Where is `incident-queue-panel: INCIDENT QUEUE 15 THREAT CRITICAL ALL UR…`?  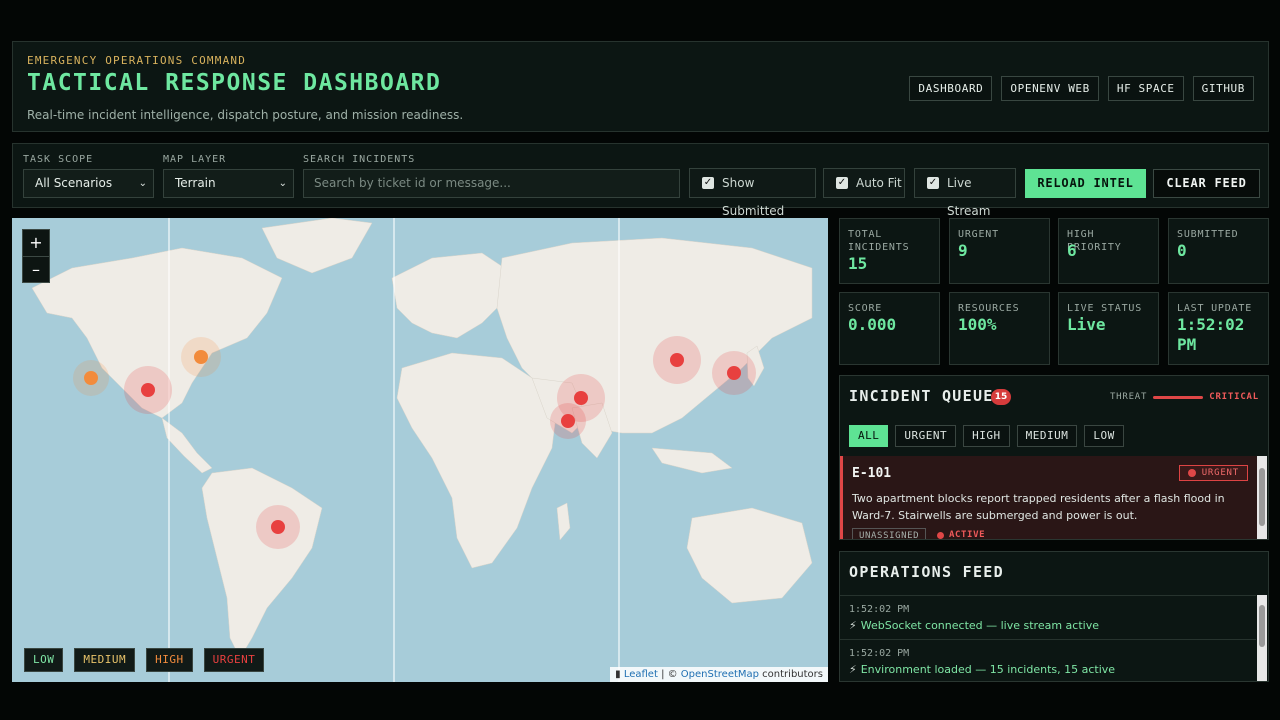
incident-queue-panel: INCIDENT QUEUE 15 THREAT CRITICAL ALL UR… is located at coordinates (1054, 457).